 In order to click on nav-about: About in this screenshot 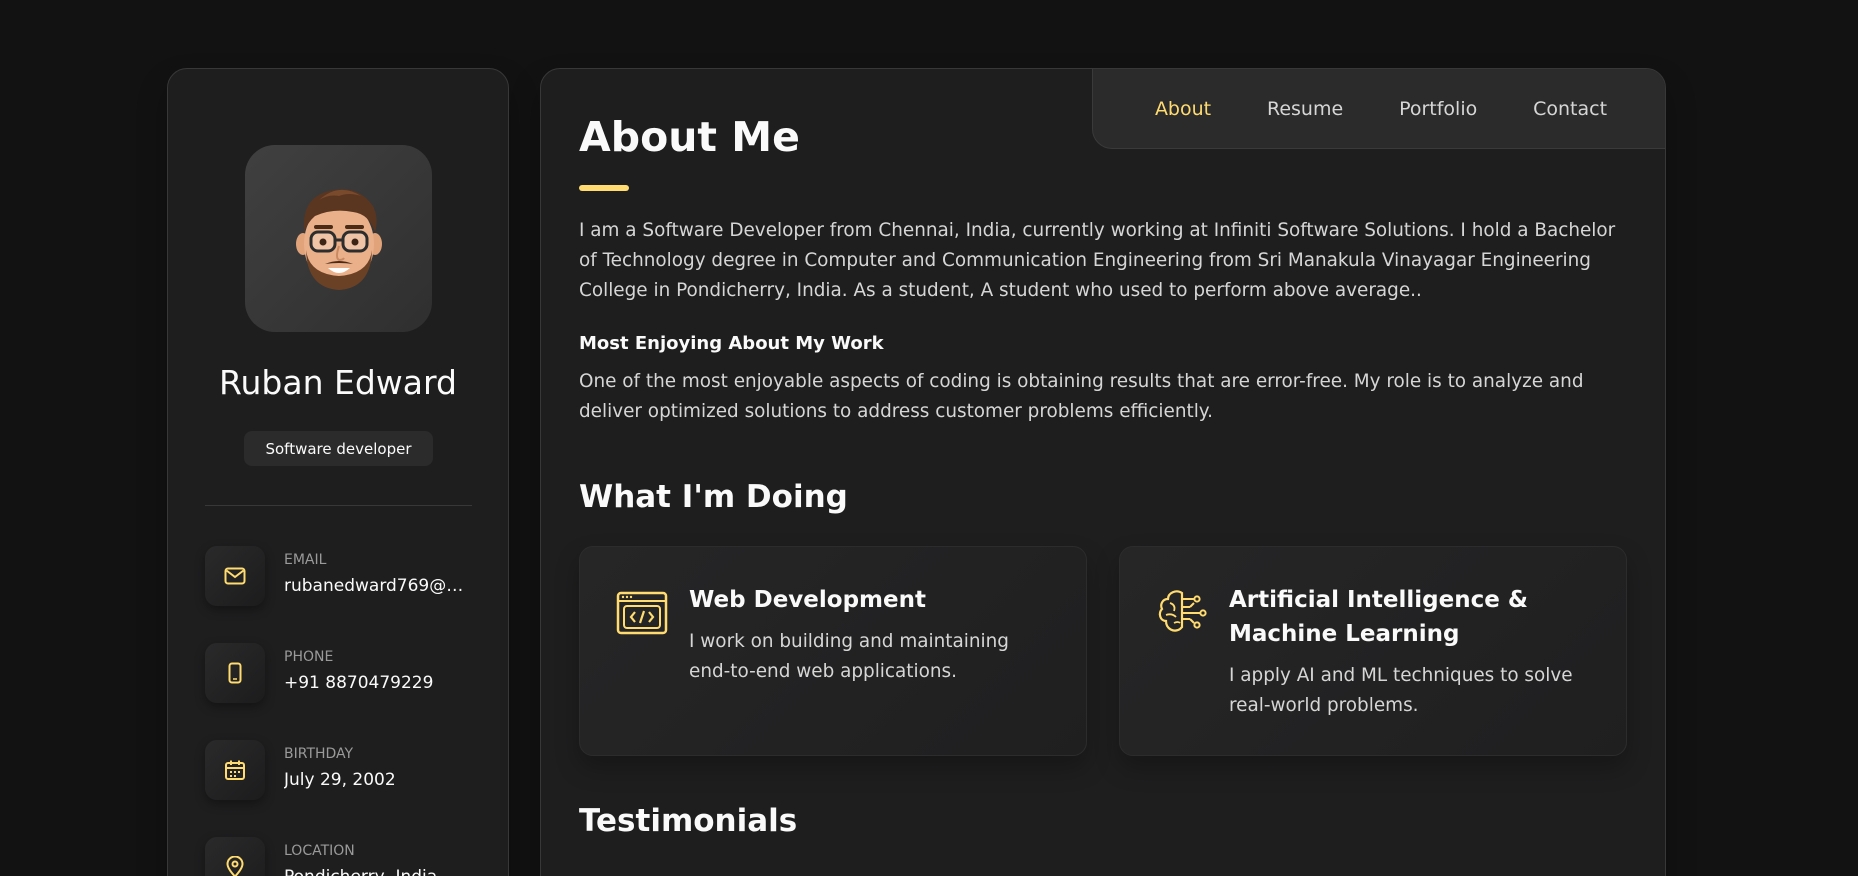, I will do `click(1183, 109)`.